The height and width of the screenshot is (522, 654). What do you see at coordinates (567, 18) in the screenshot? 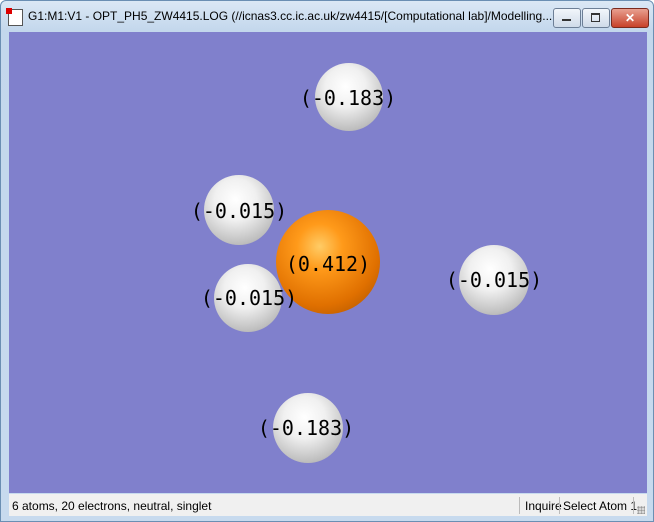
I see `minimize-button` at bounding box center [567, 18].